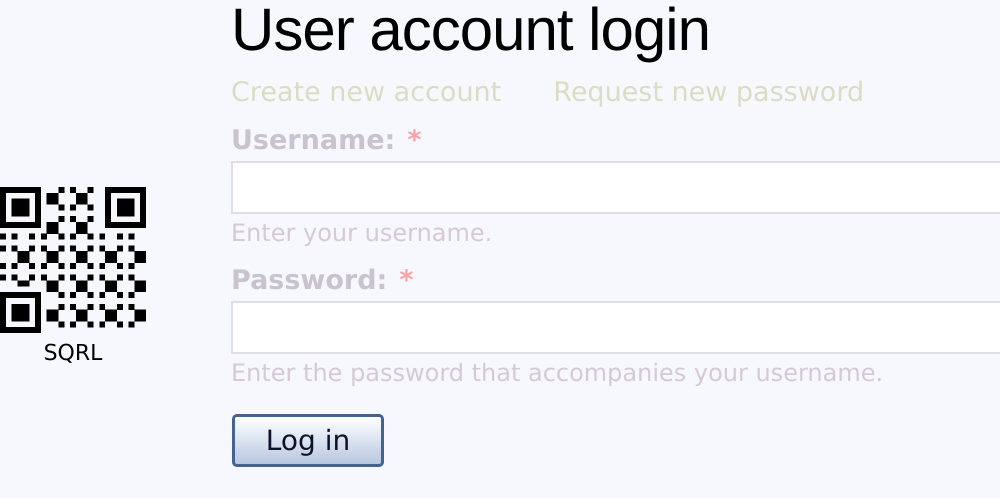 This screenshot has width=1000, height=498. I want to click on qr-code-icon, so click(73, 260).